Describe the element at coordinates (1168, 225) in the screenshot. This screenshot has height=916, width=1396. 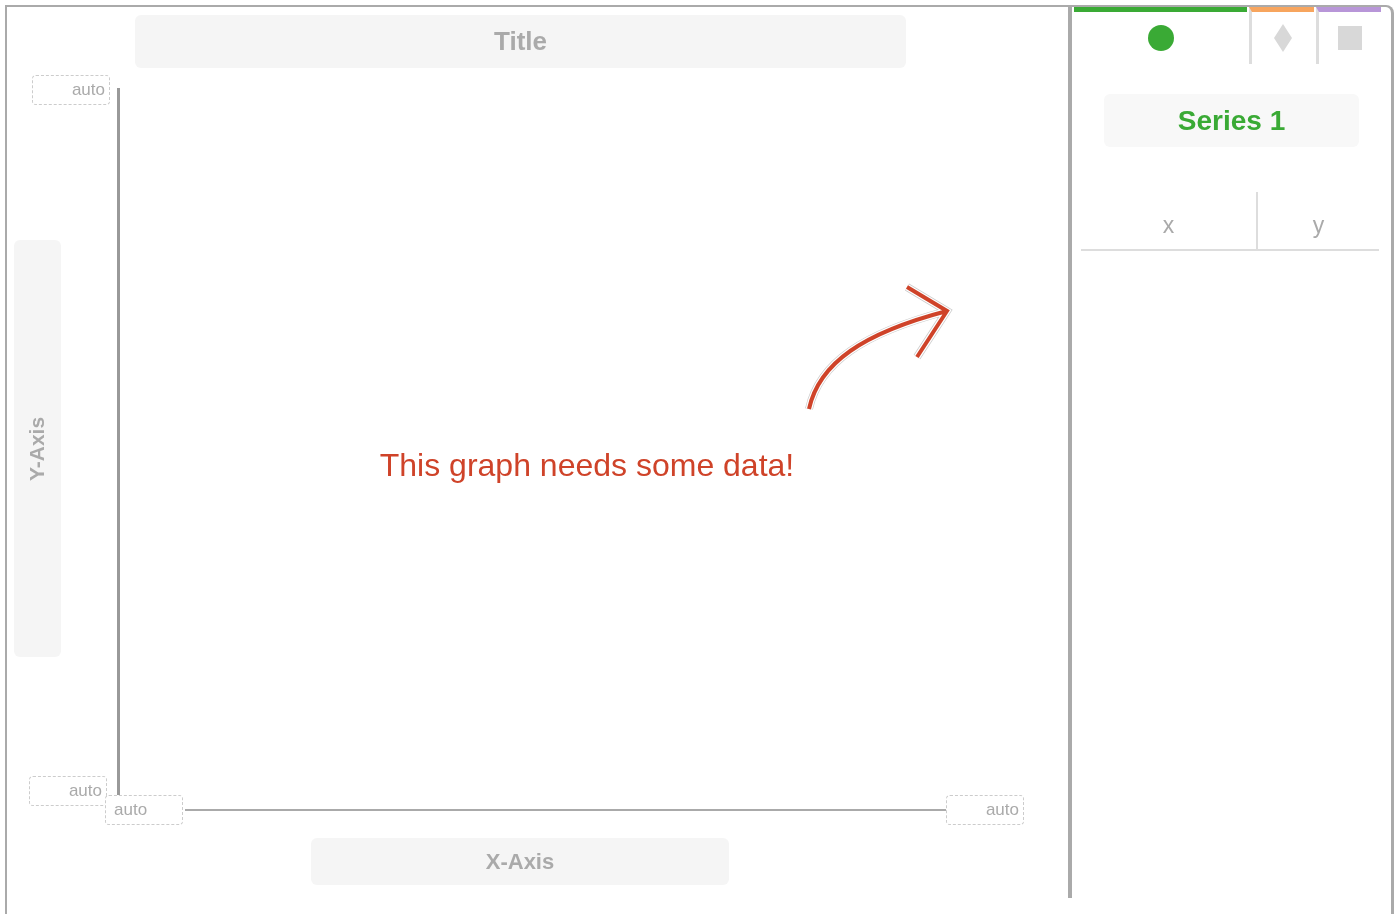
I see `column-header: x` at that location.